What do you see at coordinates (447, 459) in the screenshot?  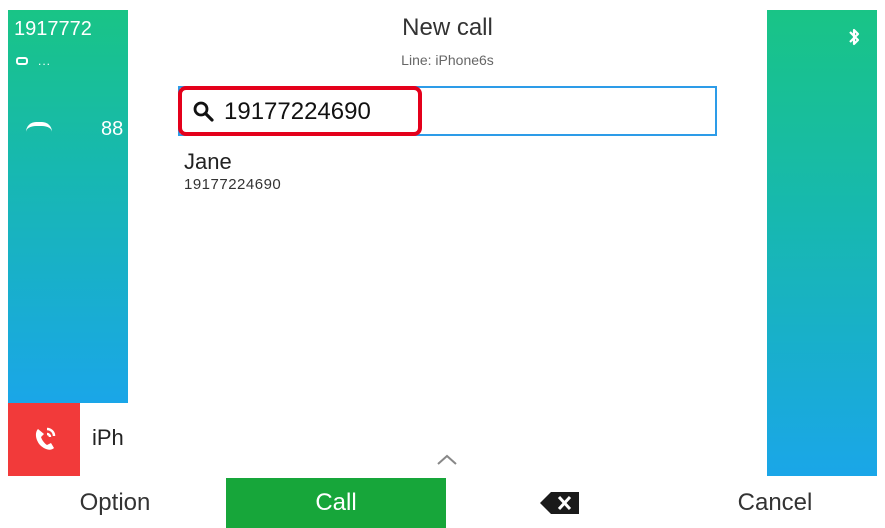 I see `chevron-up-icon` at bounding box center [447, 459].